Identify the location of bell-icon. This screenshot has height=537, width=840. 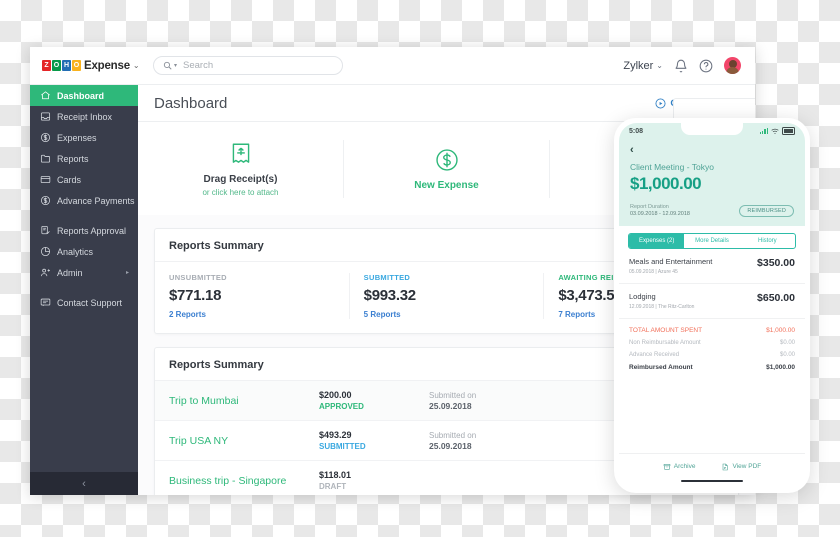
(681, 66).